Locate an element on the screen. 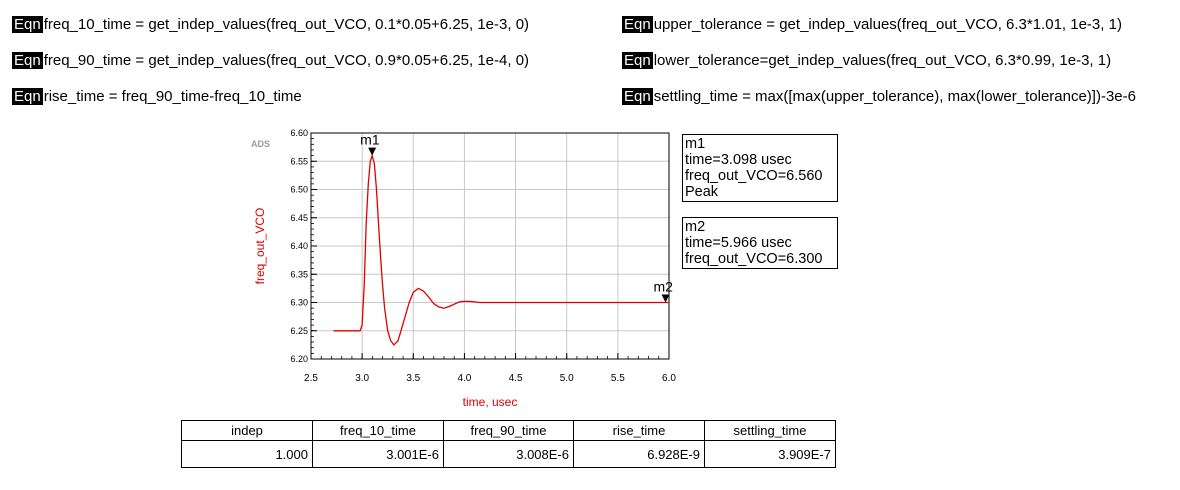 This screenshot has height=490, width=1180. x-tick-label: 3.0 is located at coordinates (362, 378).